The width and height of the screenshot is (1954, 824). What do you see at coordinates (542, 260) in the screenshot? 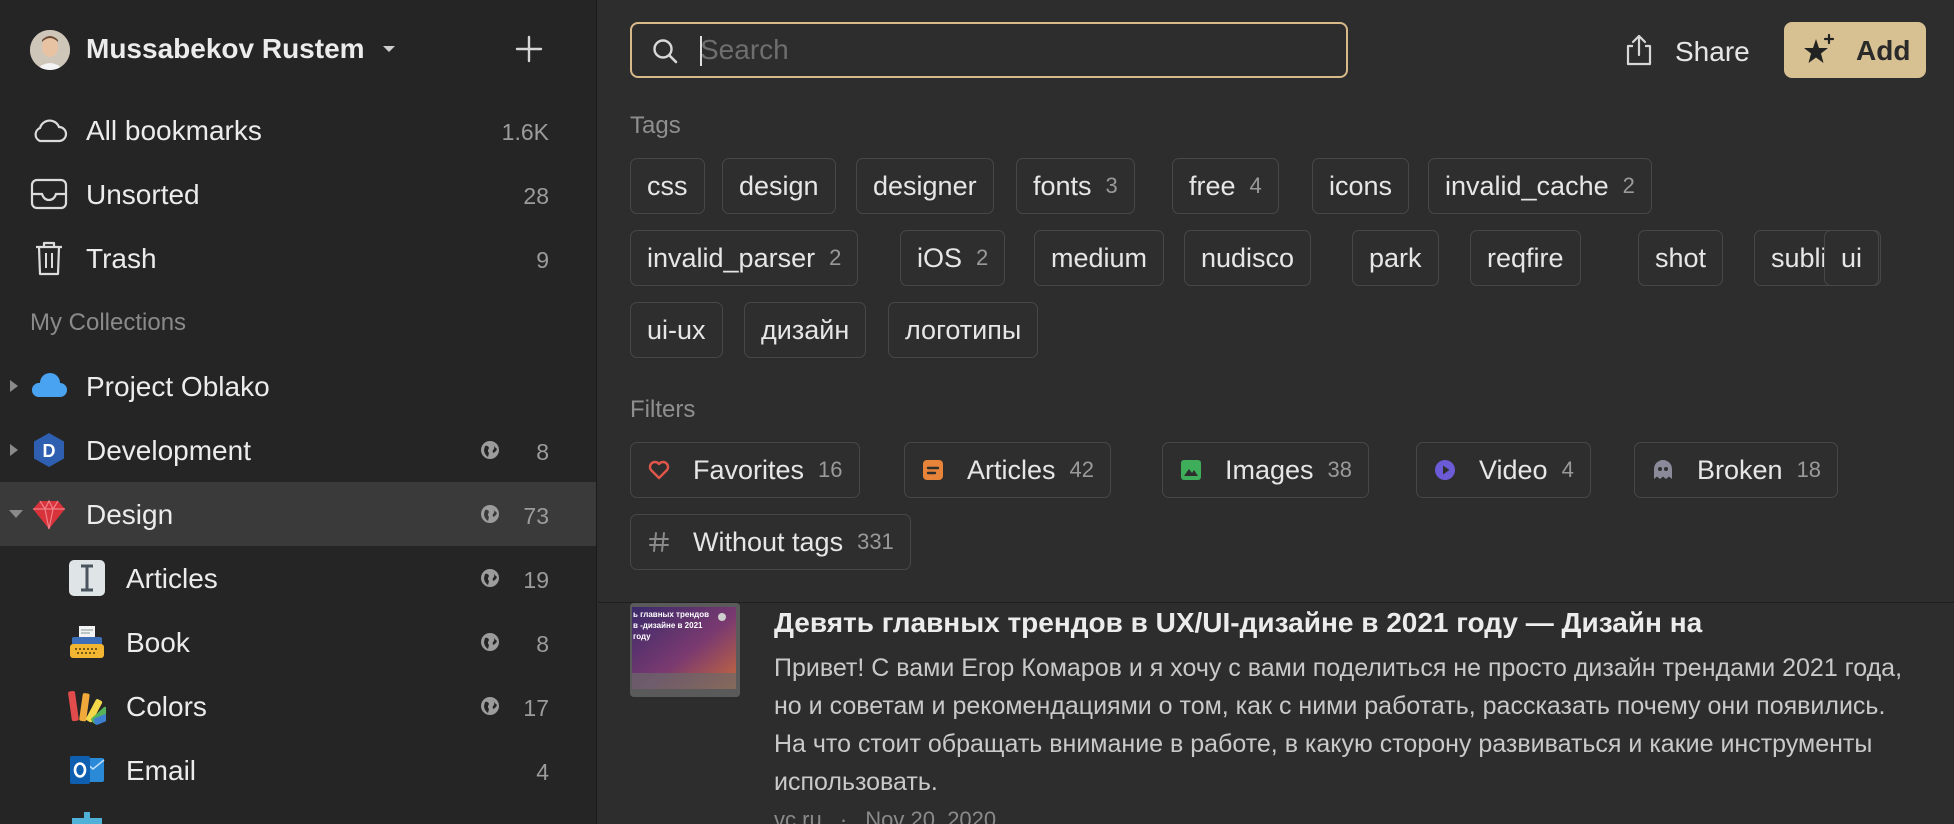
I see `nav-count: 9` at bounding box center [542, 260].